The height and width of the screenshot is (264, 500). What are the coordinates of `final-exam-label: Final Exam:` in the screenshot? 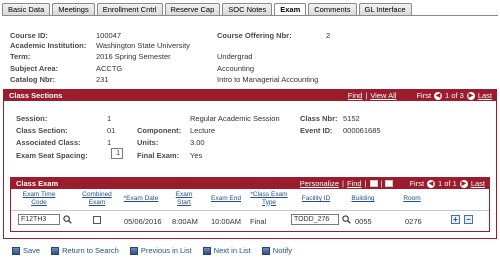 It's located at (158, 155).